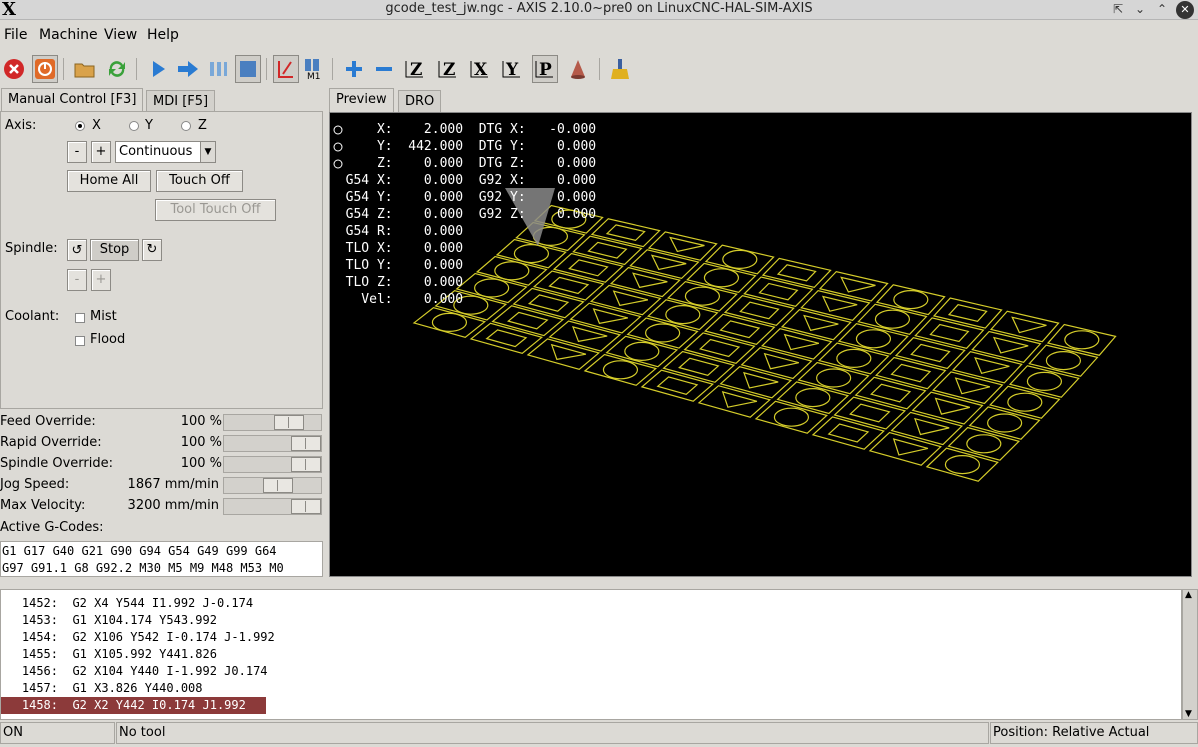 This screenshot has width=1198, height=747. What do you see at coordinates (420, 101) in the screenshot?
I see `tab-dro: DRO` at bounding box center [420, 101].